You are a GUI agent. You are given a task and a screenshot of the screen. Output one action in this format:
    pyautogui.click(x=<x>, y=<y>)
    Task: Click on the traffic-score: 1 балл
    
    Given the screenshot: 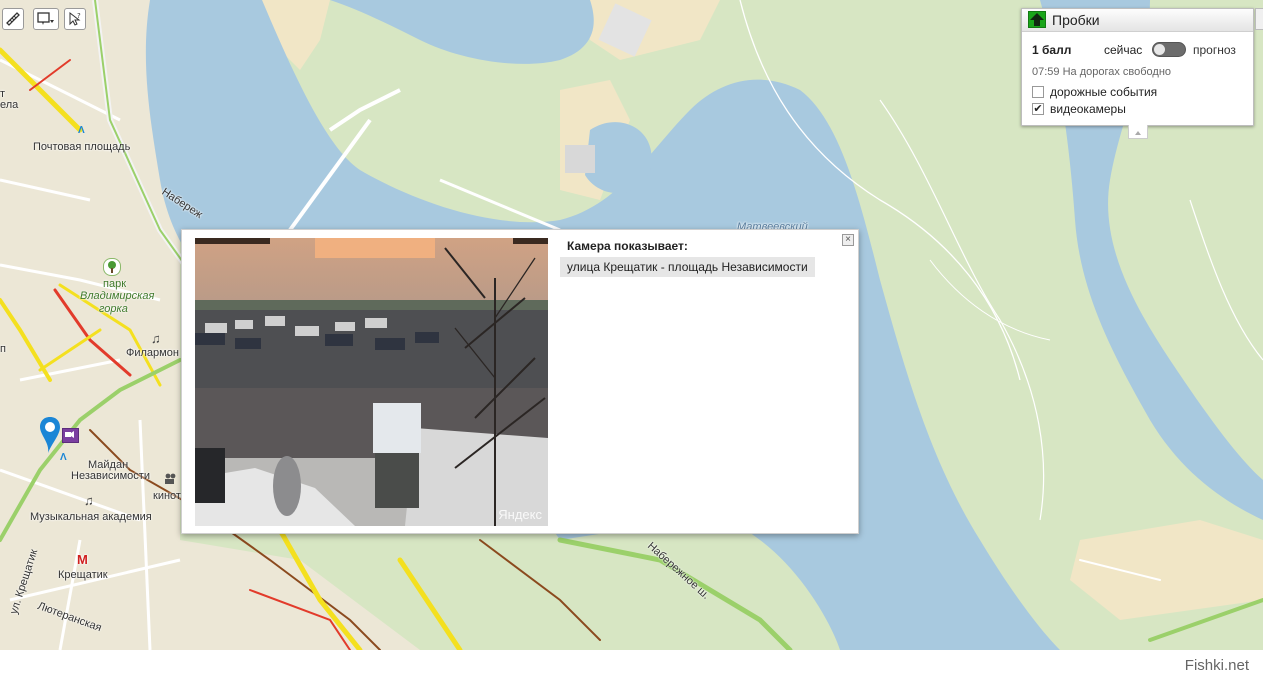 What is the action you would take?
    pyautogui.click(x=1052, y=50)
    